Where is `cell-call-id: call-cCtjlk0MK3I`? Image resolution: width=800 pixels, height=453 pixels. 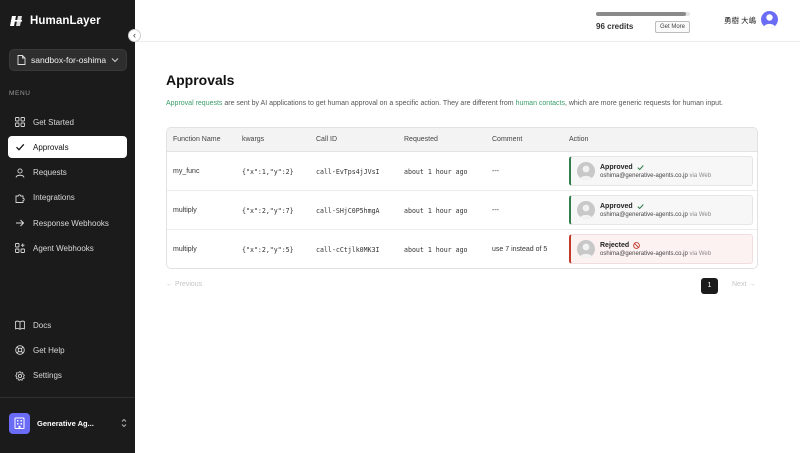 cell-call-id: call-cCtjlk0MK3I is located at coordinates (348, 250).